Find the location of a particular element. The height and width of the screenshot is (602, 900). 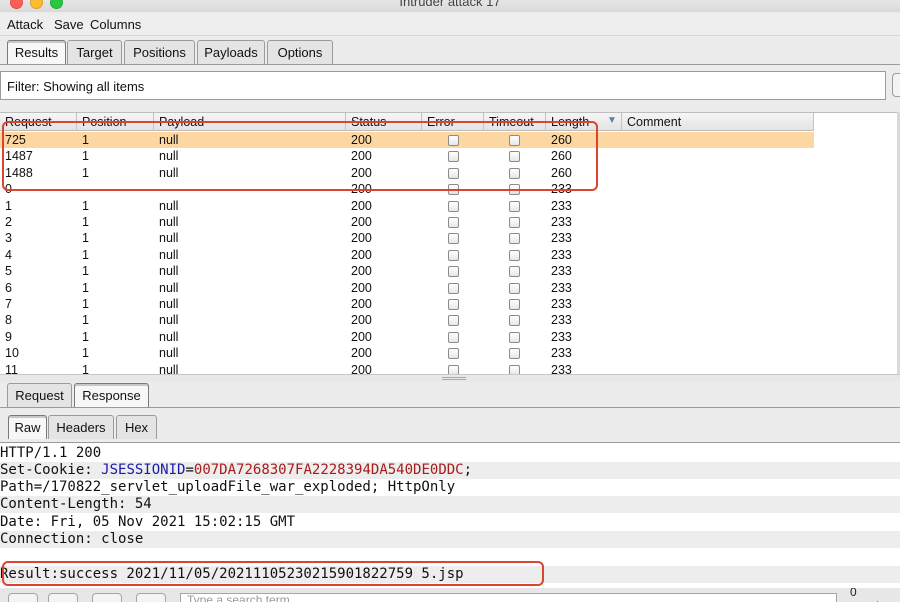

match-count: 0 matches is located at coordinates (872, 595).